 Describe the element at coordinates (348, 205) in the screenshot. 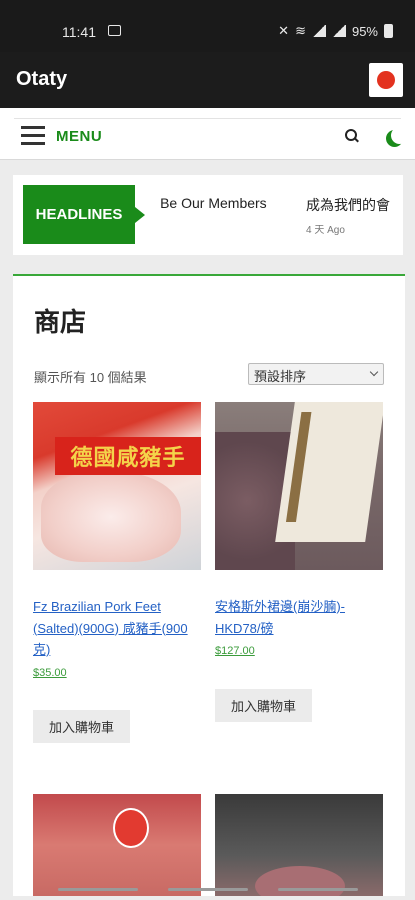

I see `headline-link-2: 成為我們的會` at that location.